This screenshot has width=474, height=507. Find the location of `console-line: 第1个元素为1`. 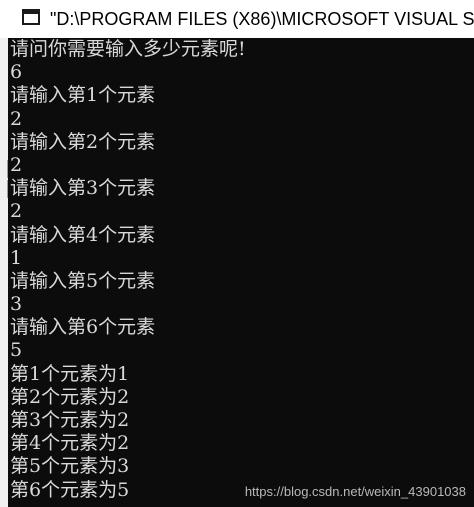

console-line: 第1个元素为1 is located at coordinates (70, 373).